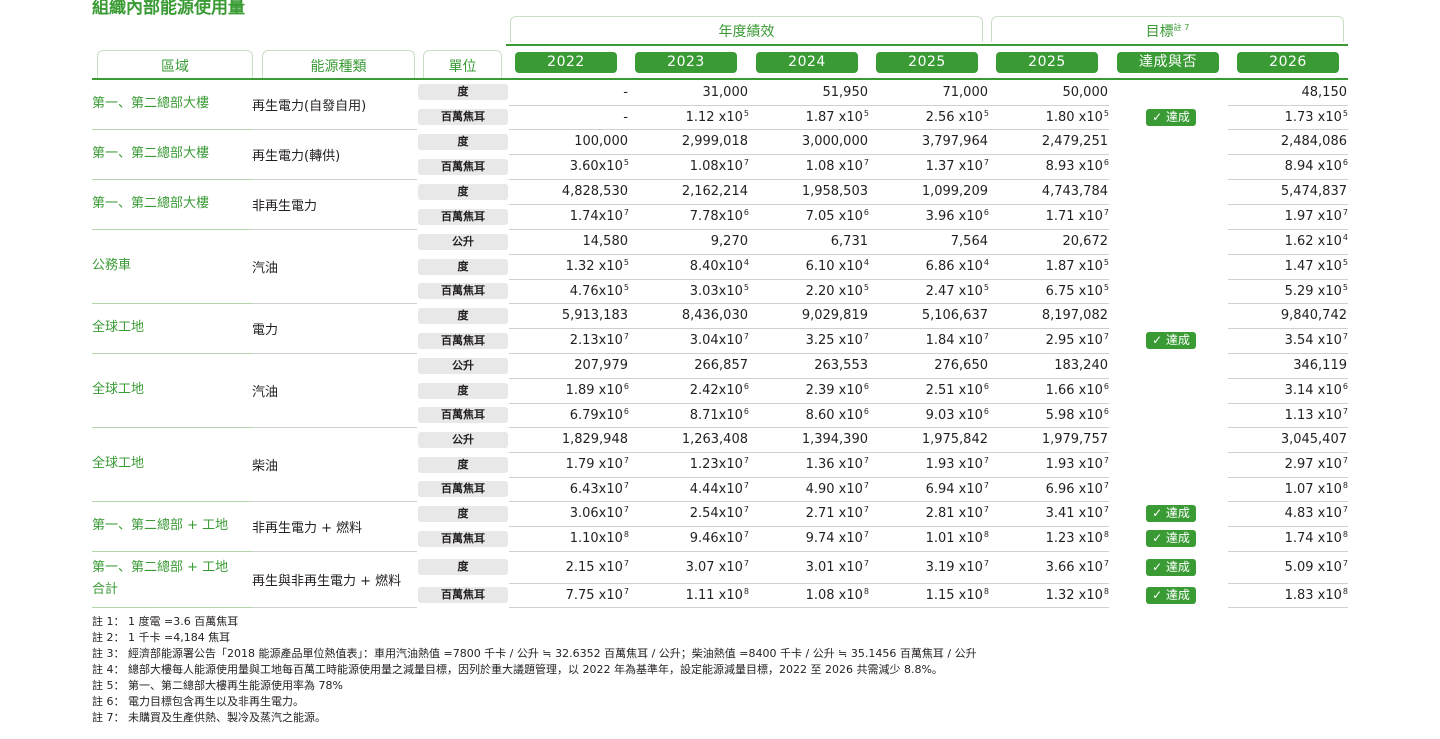 The height and width of the screenshot is (739, 1440). Describe the element at coordinates (1049, 267) in the screenshot. I see `target-2025: 1.87 x105` at that location.